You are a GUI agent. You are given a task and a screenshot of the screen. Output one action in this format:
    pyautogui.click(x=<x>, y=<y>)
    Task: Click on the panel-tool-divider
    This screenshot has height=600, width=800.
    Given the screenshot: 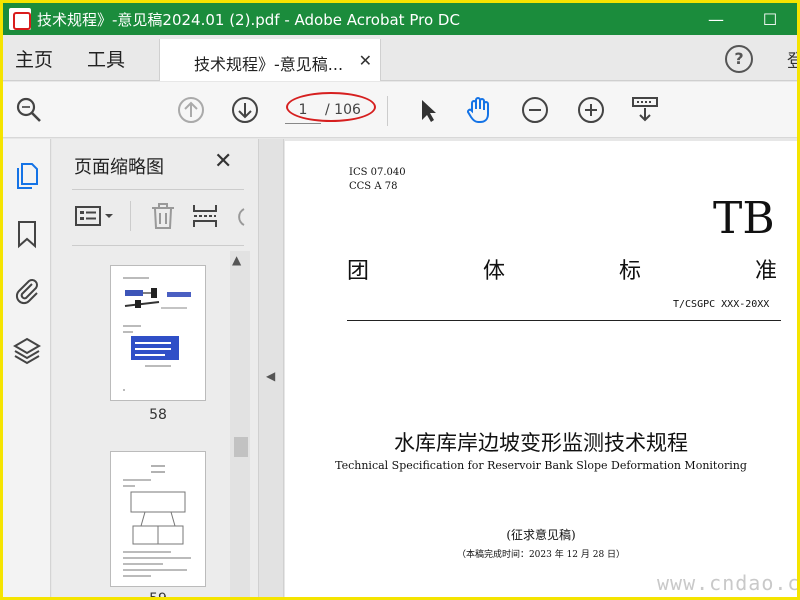 What is the action you would take?
    pyautogui.click(x=130, y=216)
    